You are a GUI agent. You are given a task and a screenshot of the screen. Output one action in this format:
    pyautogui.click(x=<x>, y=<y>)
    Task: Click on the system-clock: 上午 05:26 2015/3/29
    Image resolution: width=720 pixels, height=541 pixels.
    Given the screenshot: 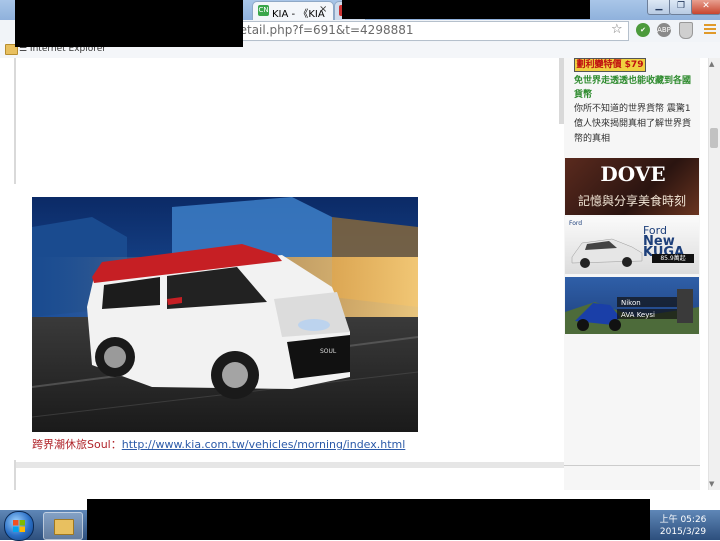 What is the action you would take?
    pyautogui.click(x=683, y=526)
    